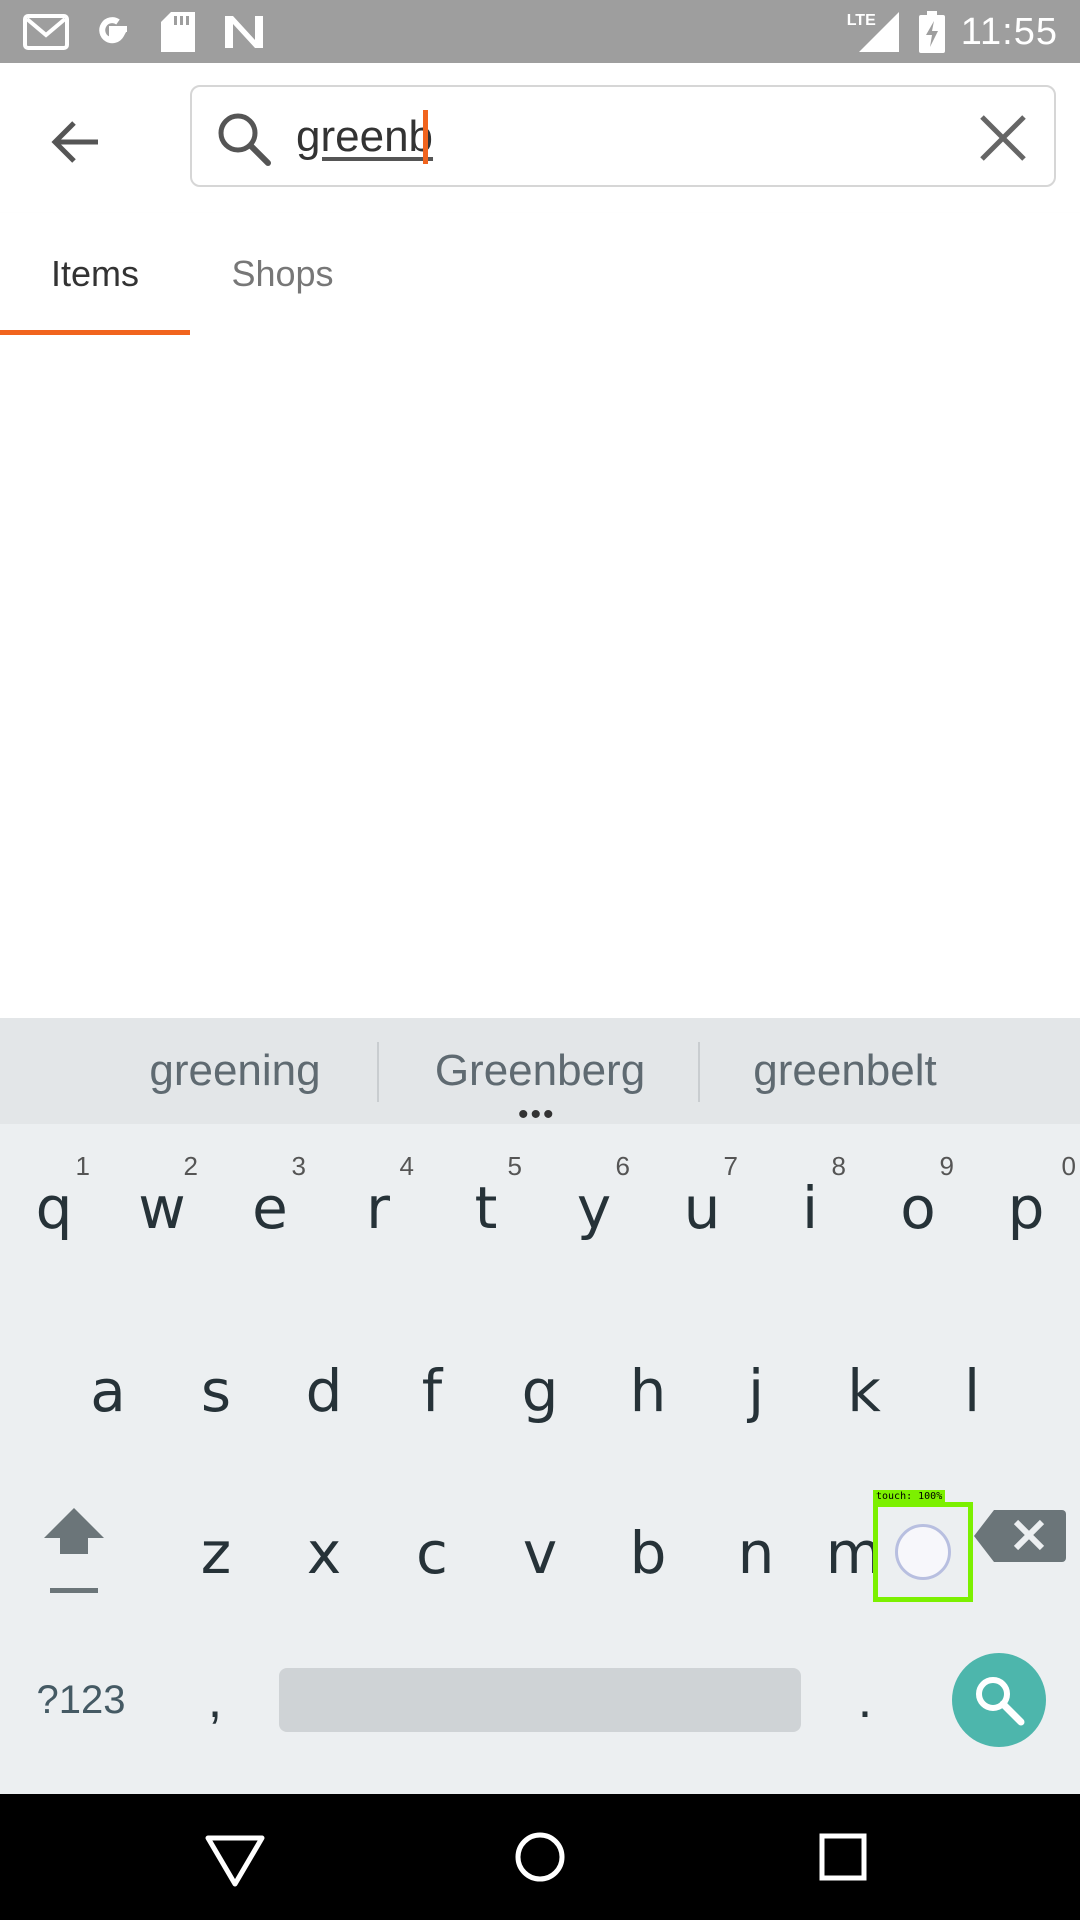 The image size is (1080, 1920). What do you see at coordinates (845, 1071) in the screenshot?
I see `suggestion-3: greenbelt` at bounding box center [845, 1071].